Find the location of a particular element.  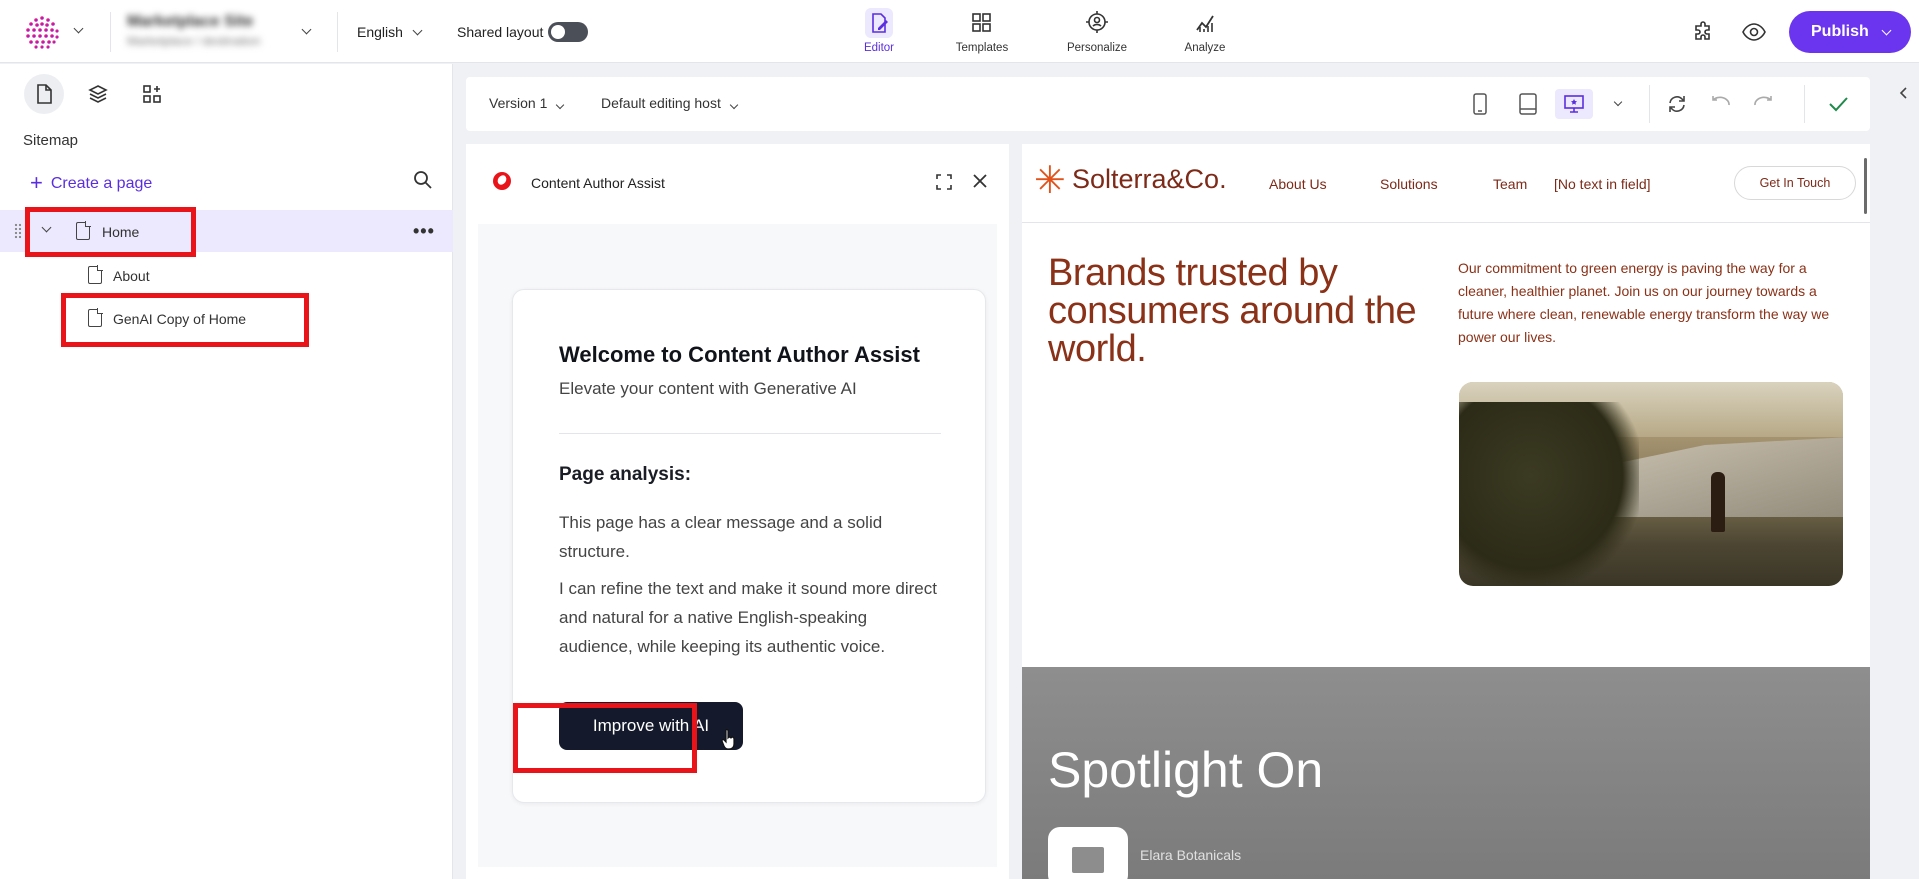

site-path: Marketplace / destination is located at coordinates (194, 41).